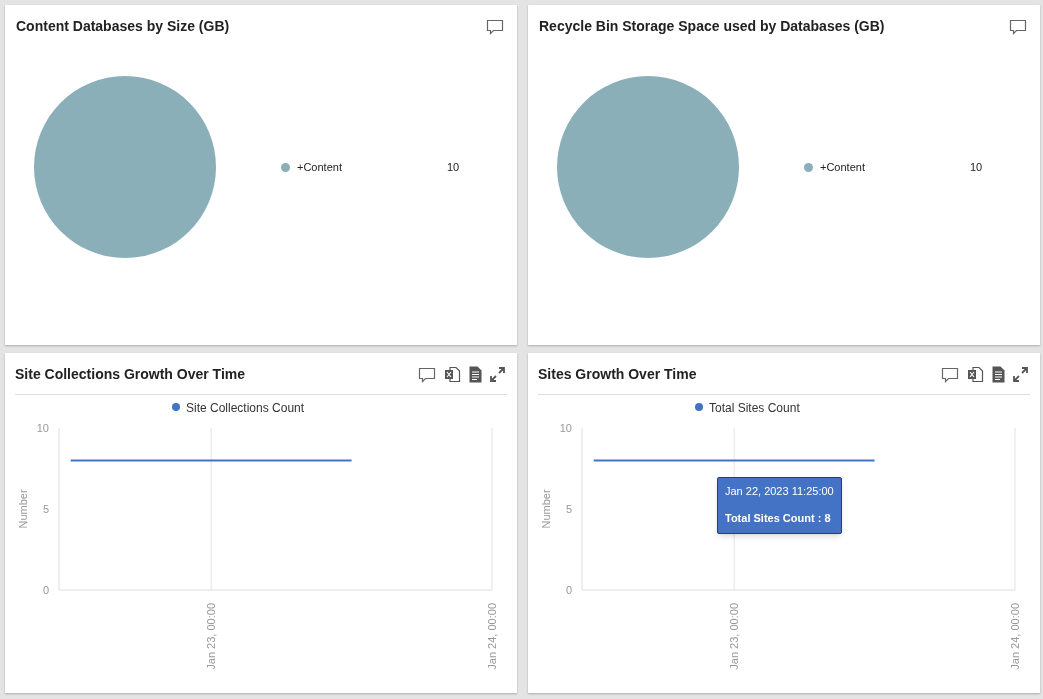 This screenshot has height=699, width=1043. Describe the element at coordinates (130, 374) in the screenshot. I see `panel-title: Site Collections Growth Over Time` at that location.